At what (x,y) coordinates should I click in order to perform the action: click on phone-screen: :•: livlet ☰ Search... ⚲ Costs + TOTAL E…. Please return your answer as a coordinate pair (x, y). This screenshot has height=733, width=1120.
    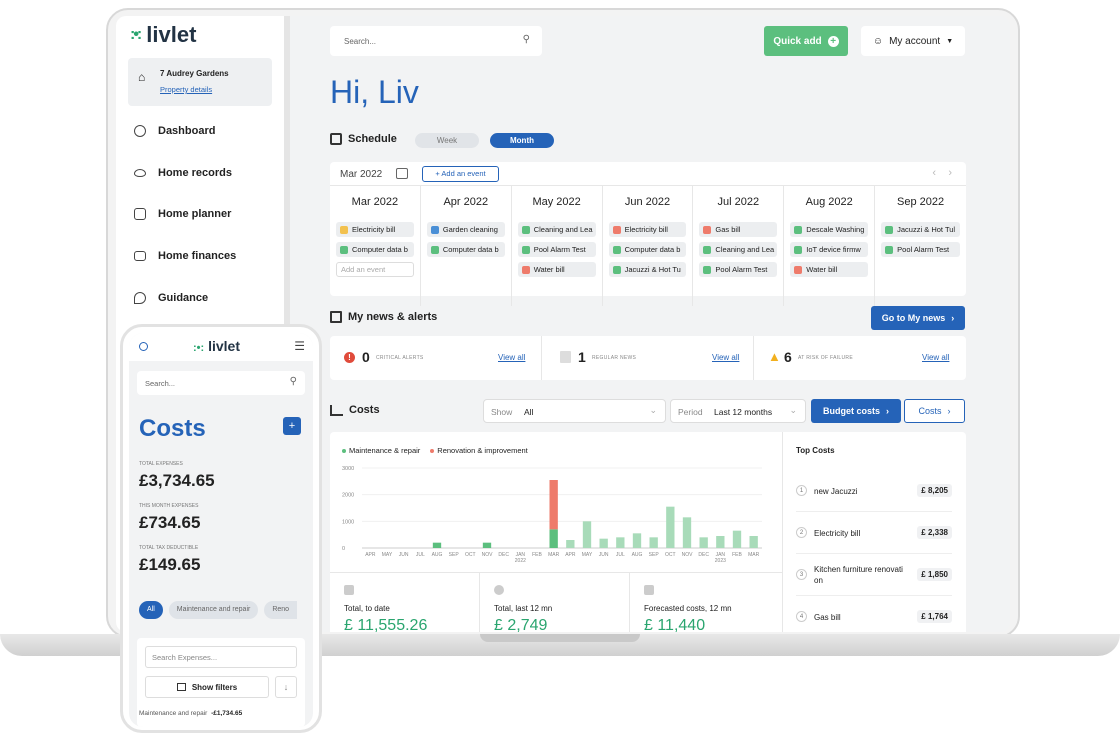
    Looking at the image, I should click on (221, 530).